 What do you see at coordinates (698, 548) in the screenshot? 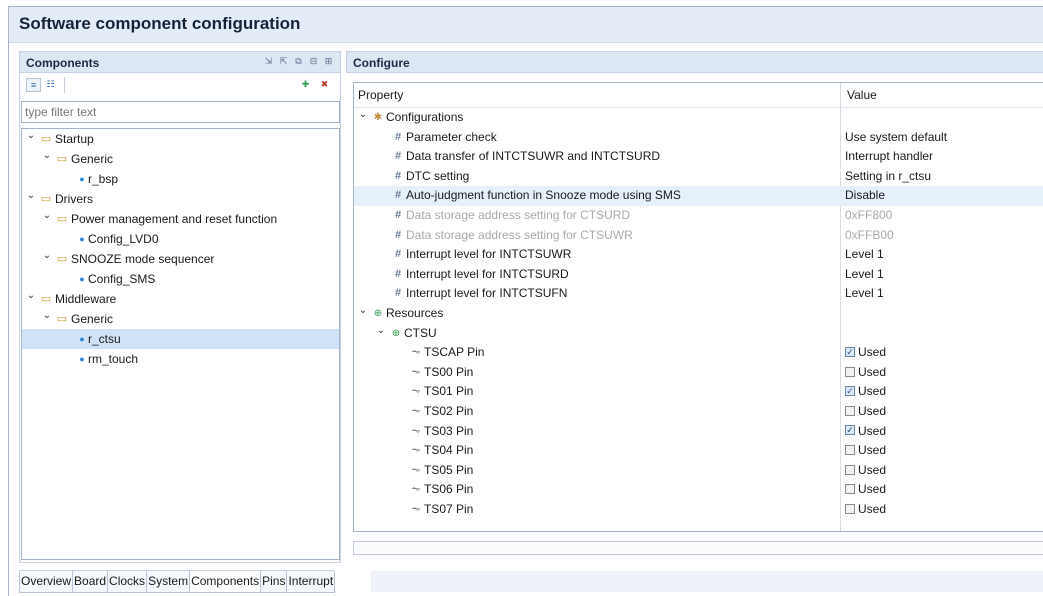
I see `horizontal-scrollbar` at bounding box center [698, 548].